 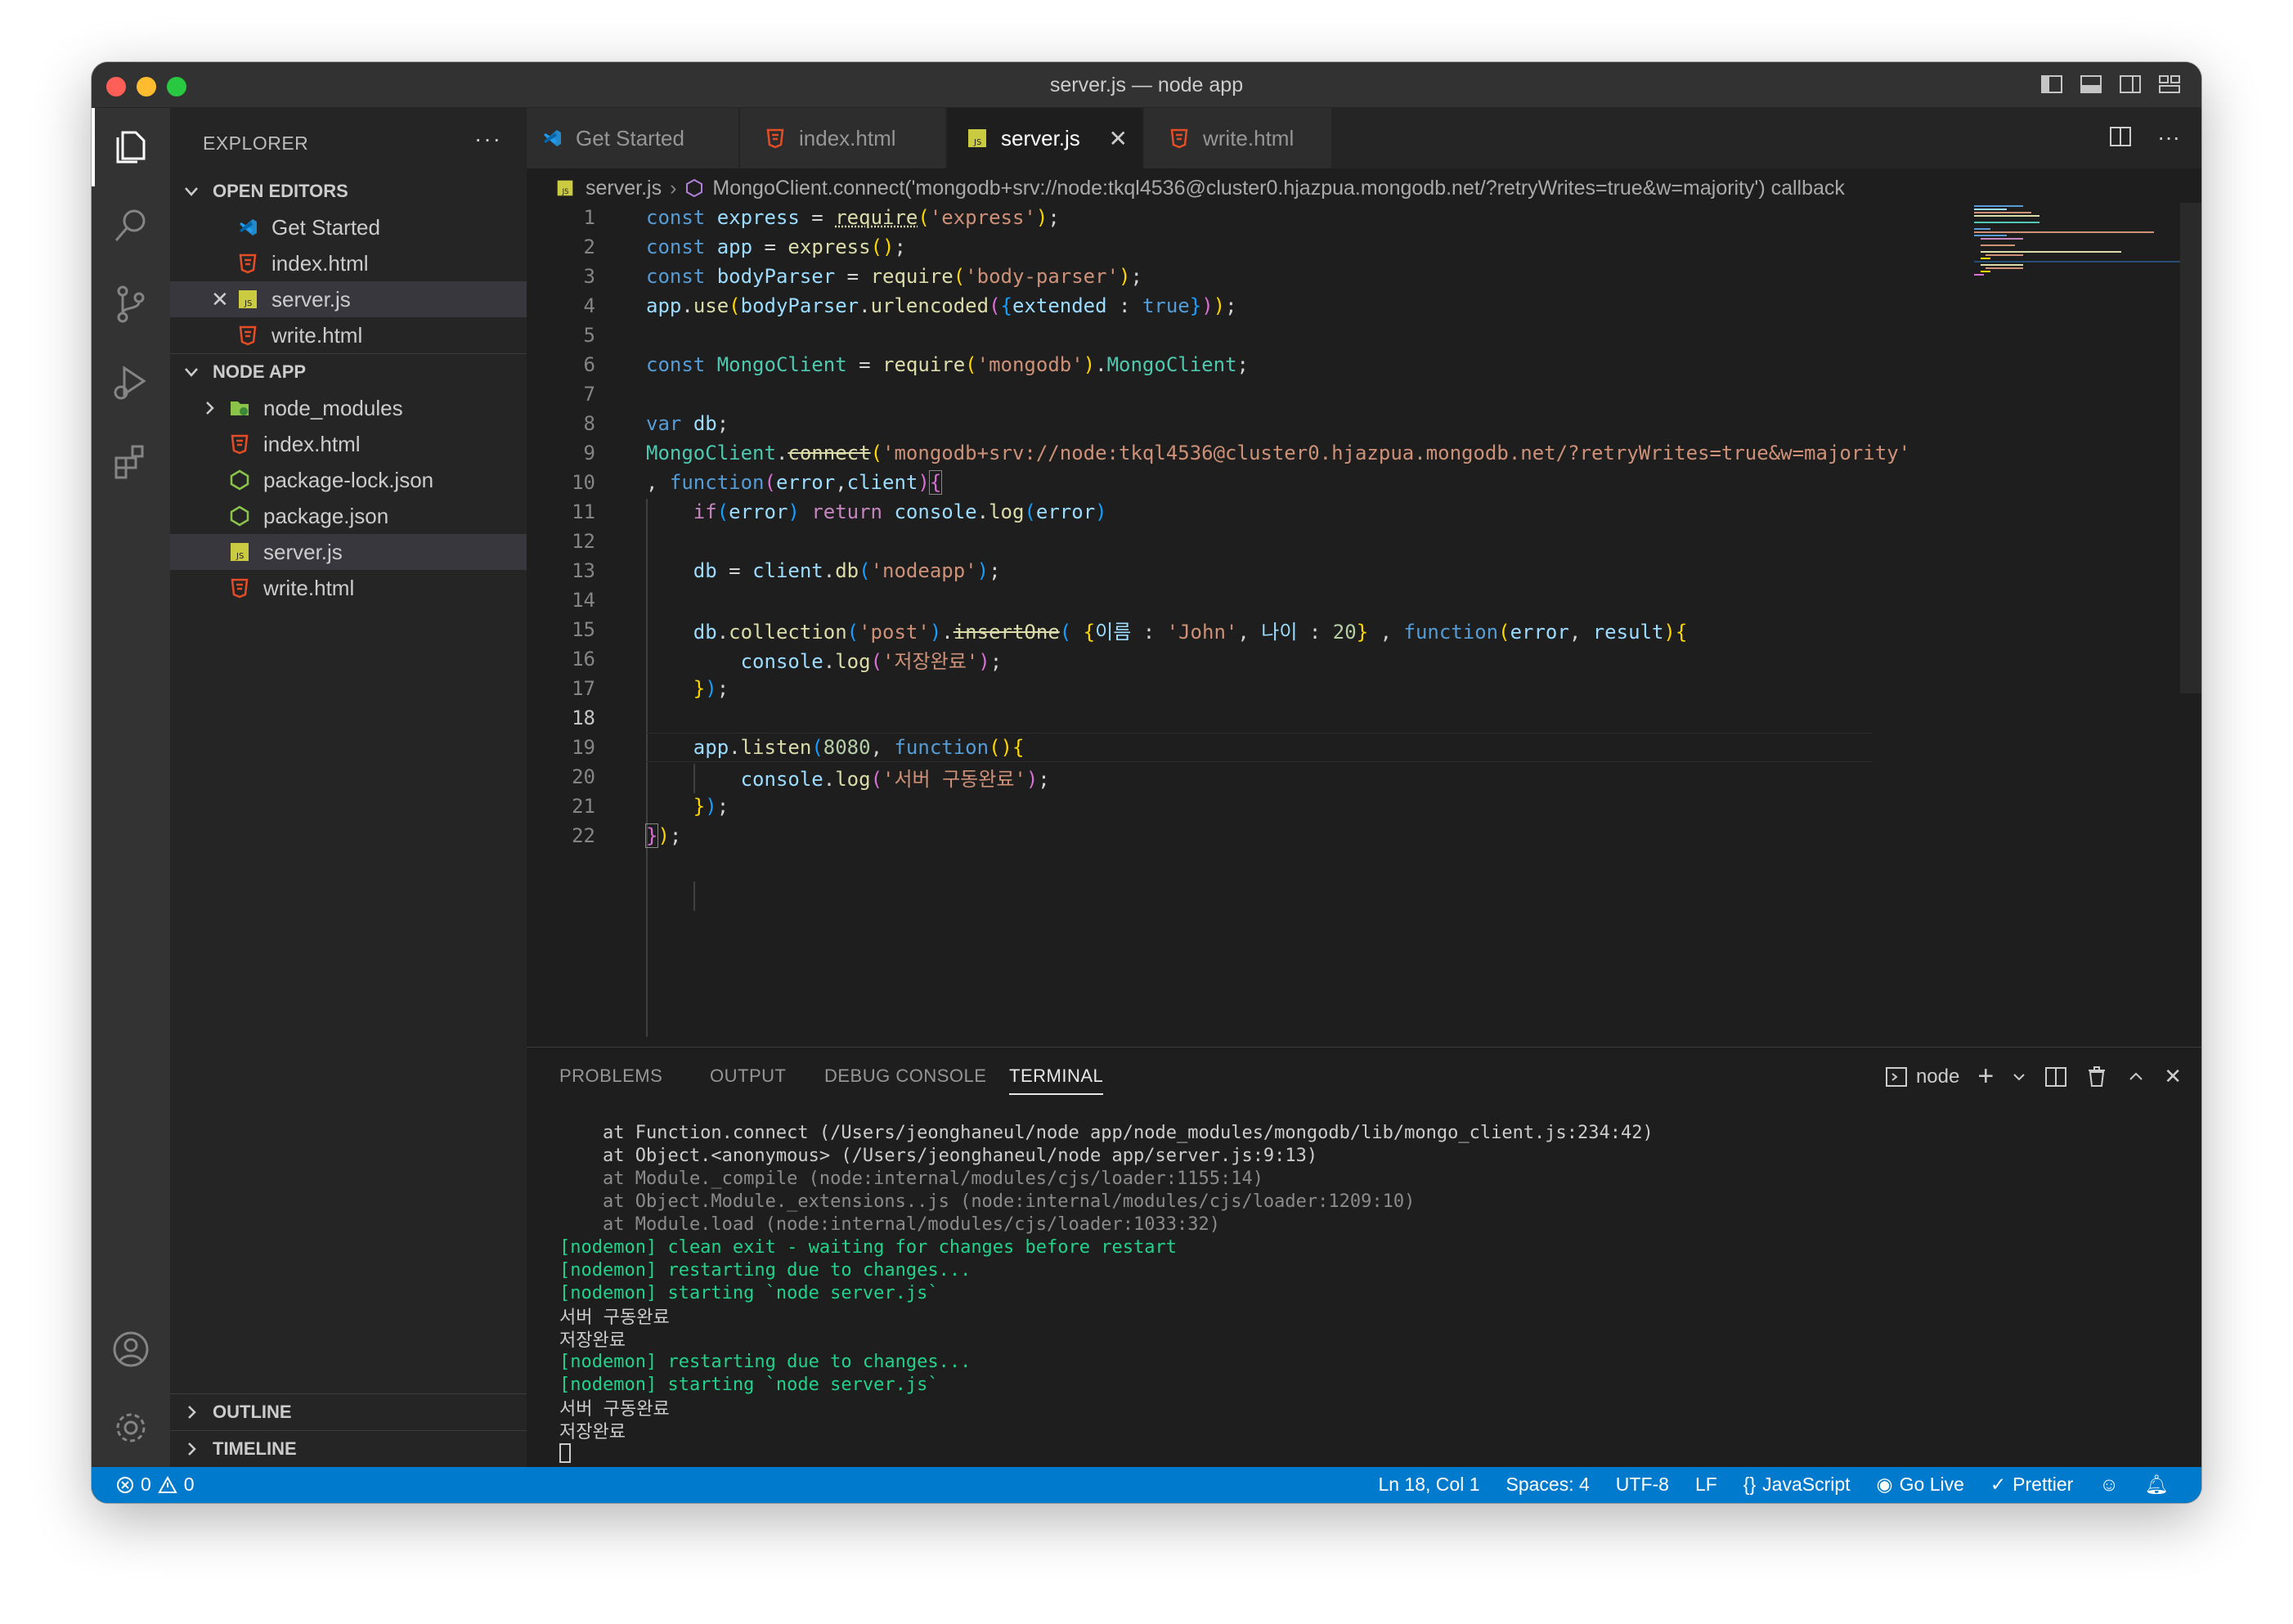 I want to click on search-activity, so click(x=131, y=225).